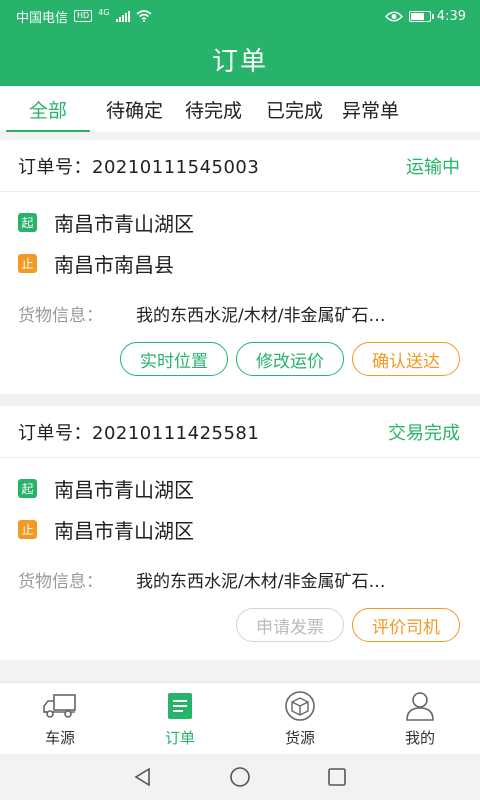  Describe the element at coordinates (240, 16) in the screenshot. I see `status-bar: 中国电信 HD 4G 4:39` at that location.